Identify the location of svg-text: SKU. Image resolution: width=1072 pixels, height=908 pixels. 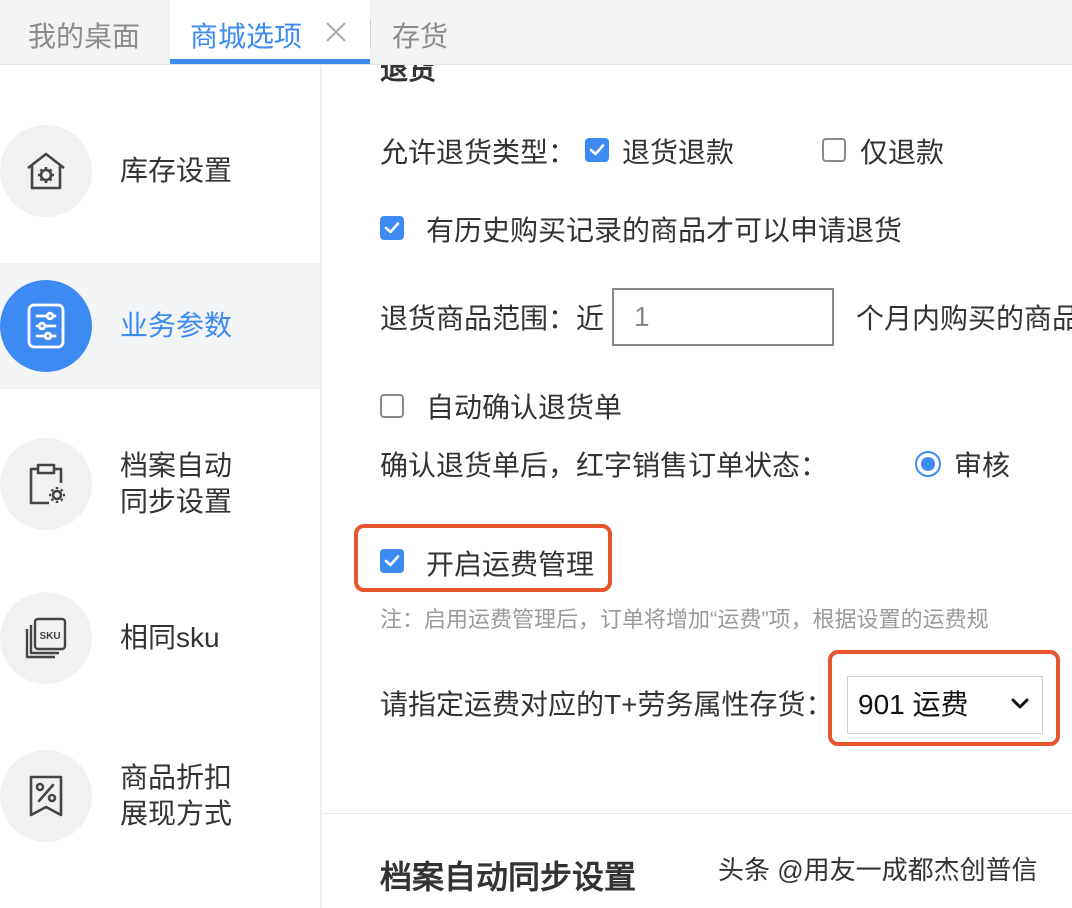
(49, 636).